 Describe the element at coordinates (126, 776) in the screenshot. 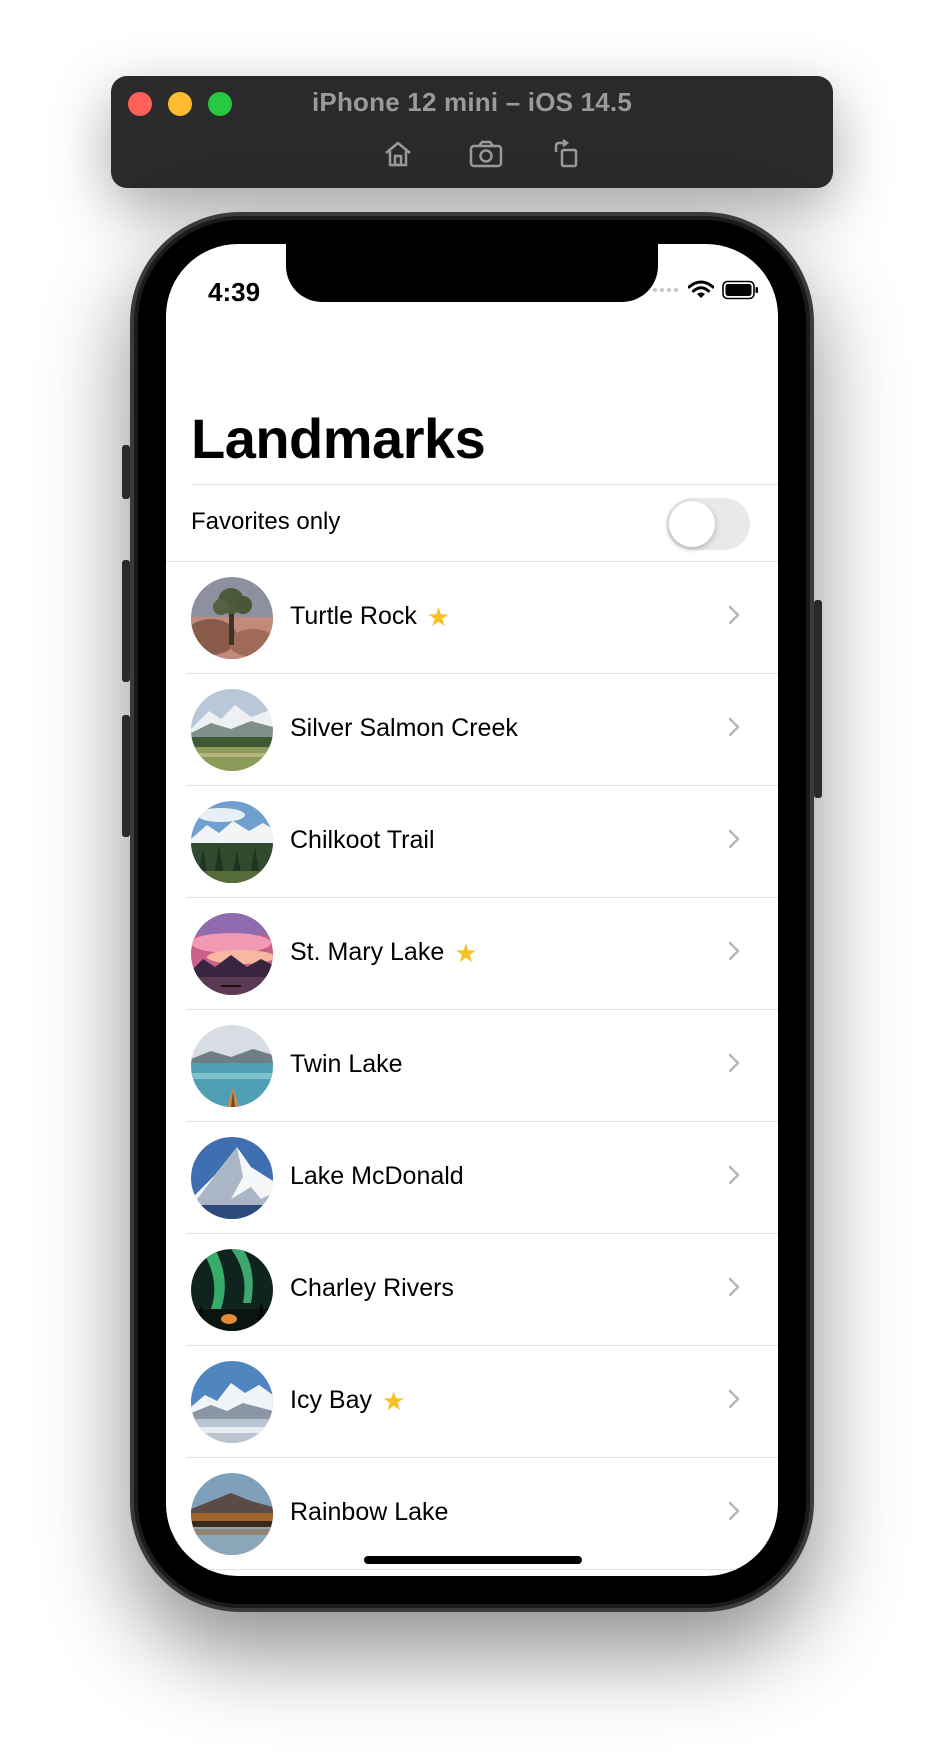

I see `volume-down-button` at that location.